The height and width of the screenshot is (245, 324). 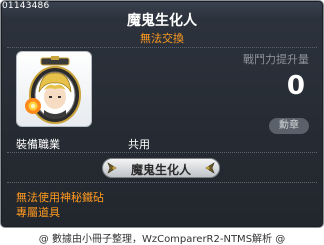 What do you see at coordinates (162, 21) in the screenshot?
I see `item-name: 魔鬼生化人` at bounding box center [162, 21].